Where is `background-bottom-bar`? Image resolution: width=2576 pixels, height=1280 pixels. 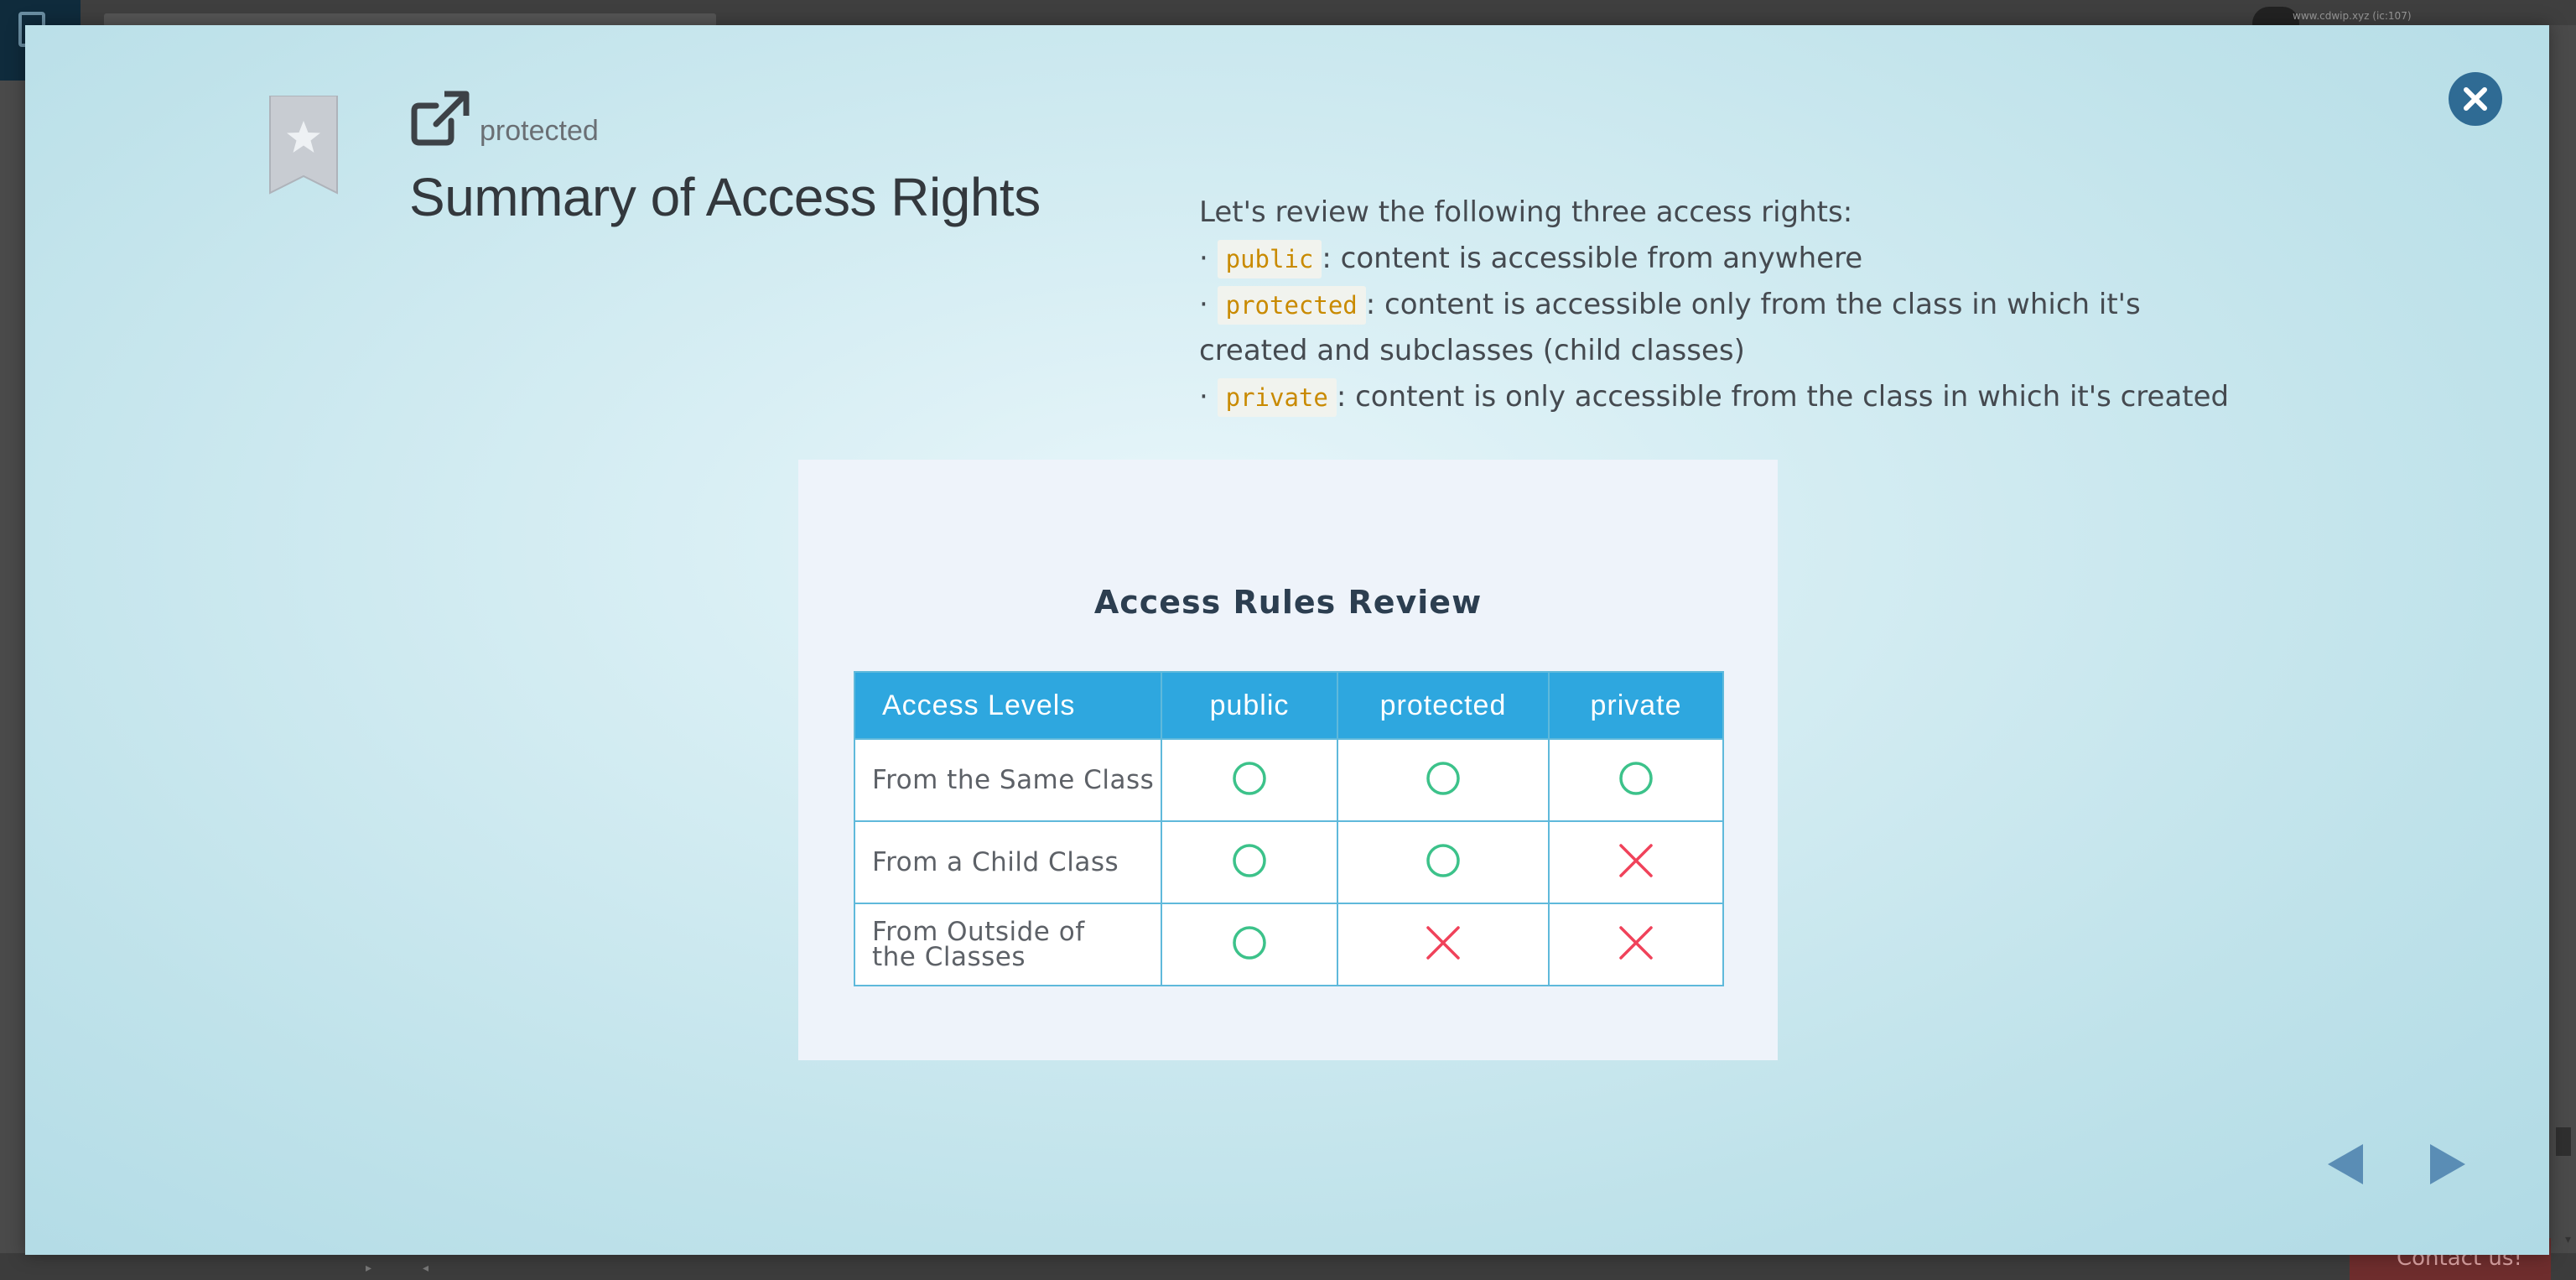
background-bottom-bar is located at coordinates (1288, 1266).